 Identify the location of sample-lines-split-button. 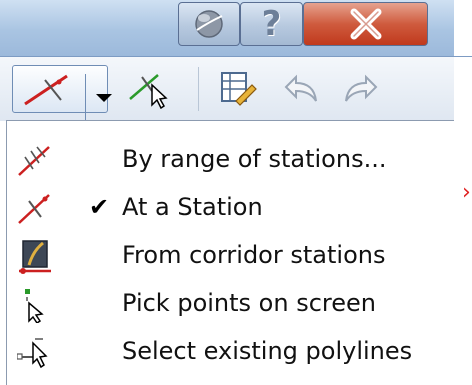
(62, 93).